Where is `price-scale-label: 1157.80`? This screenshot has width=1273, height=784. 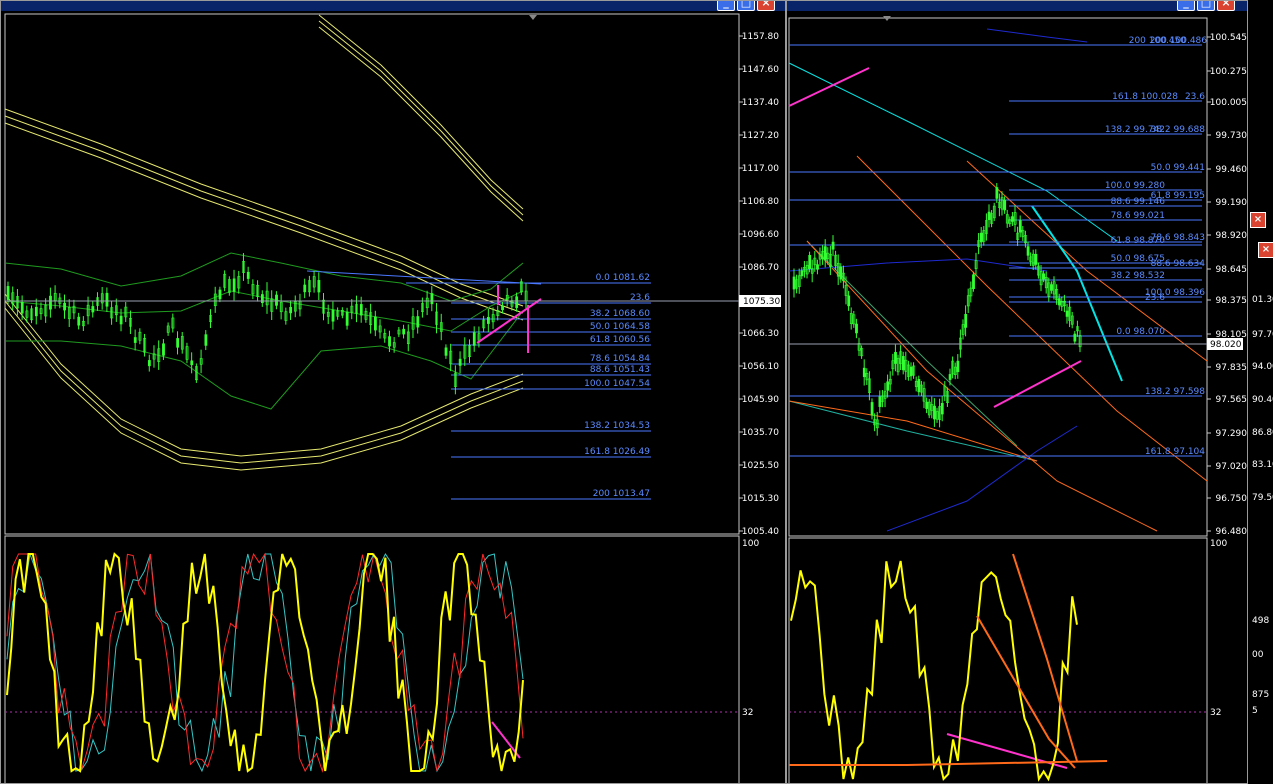 price-scale-label: 1157.80 is located at coordinates (760, 37).